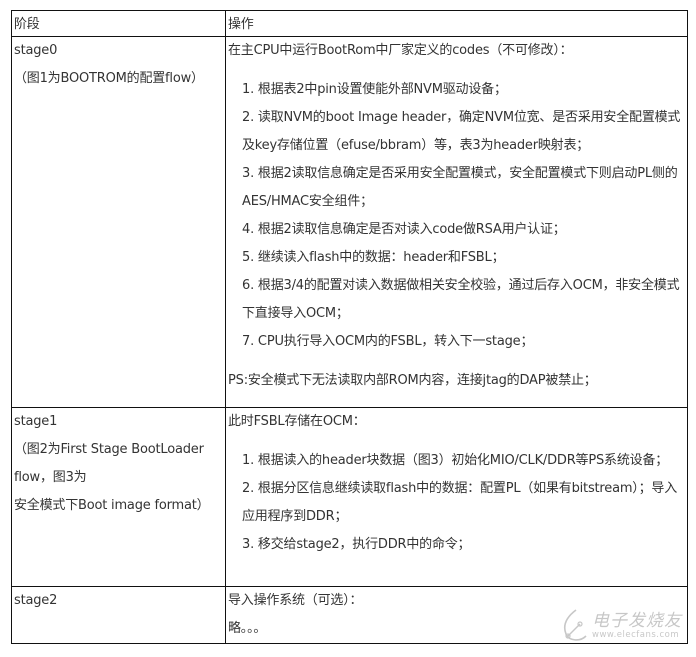  What do you see at coordinates (412, 380) in the screenshot?
I see `operation-note: PS:安全模式下无法读取内部ROM内容，连接jtag的DAP被禁止；` at bounding box center [412, 380].